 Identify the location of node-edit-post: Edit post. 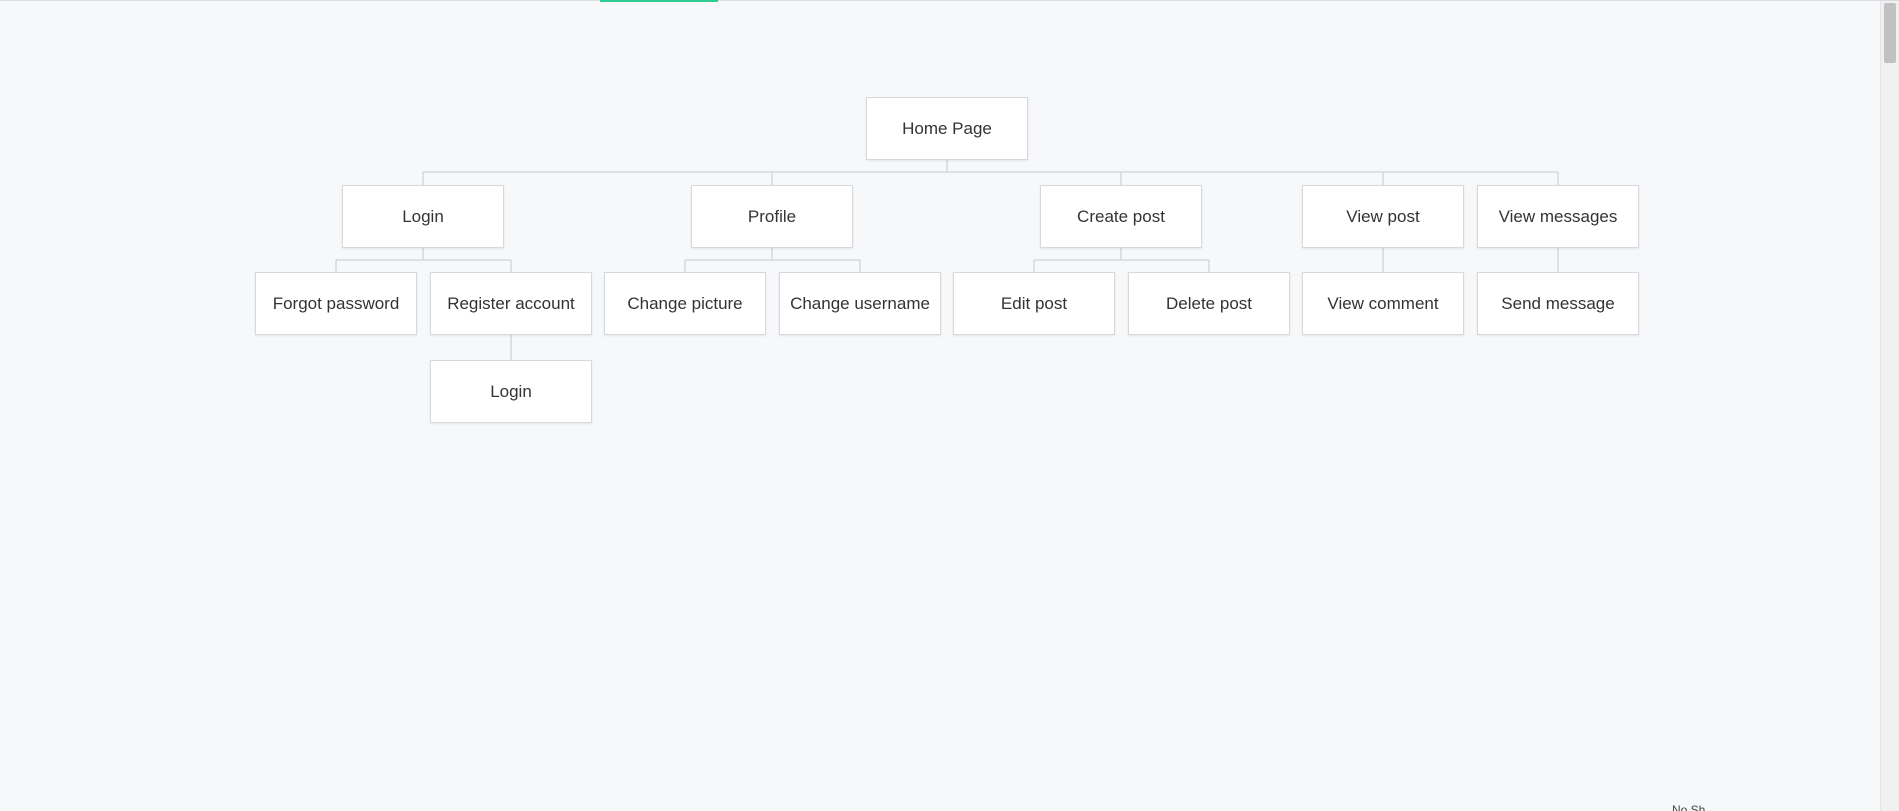
(1034, 303).